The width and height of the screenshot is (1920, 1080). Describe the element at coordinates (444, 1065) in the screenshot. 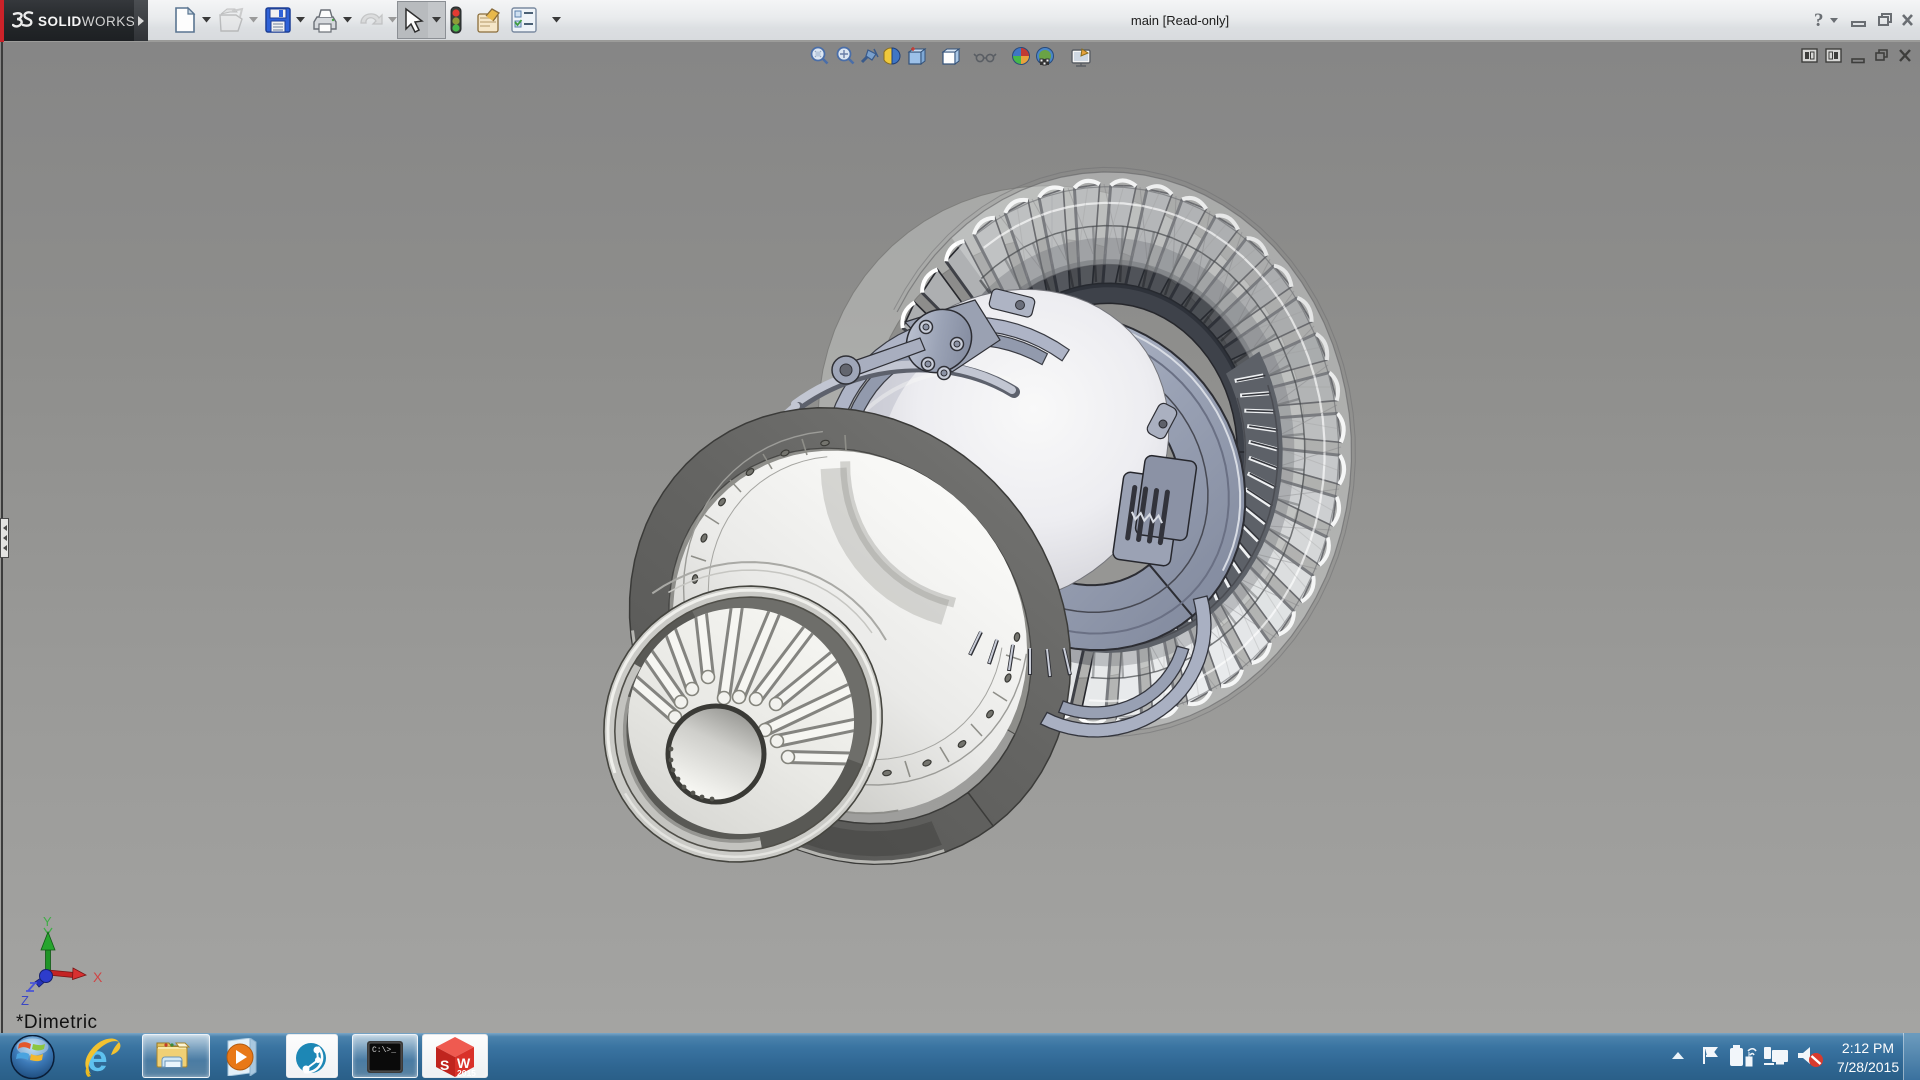

I see `svg-text: S` at that location.